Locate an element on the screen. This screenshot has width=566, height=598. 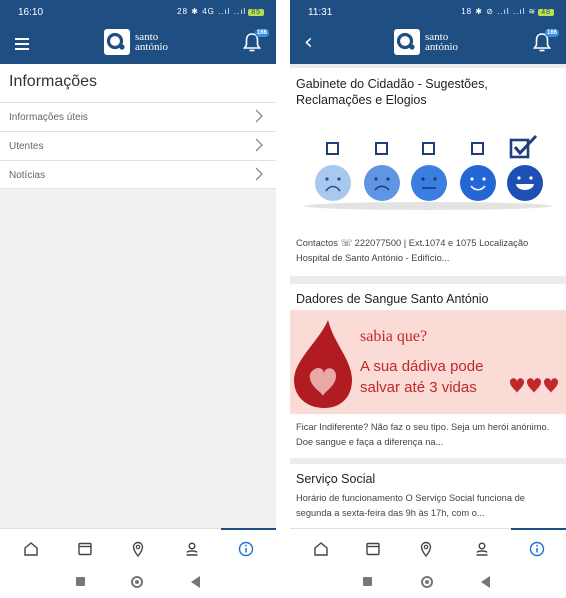
menu-item-utentes: Utentes is located at coordinates (138, 145).